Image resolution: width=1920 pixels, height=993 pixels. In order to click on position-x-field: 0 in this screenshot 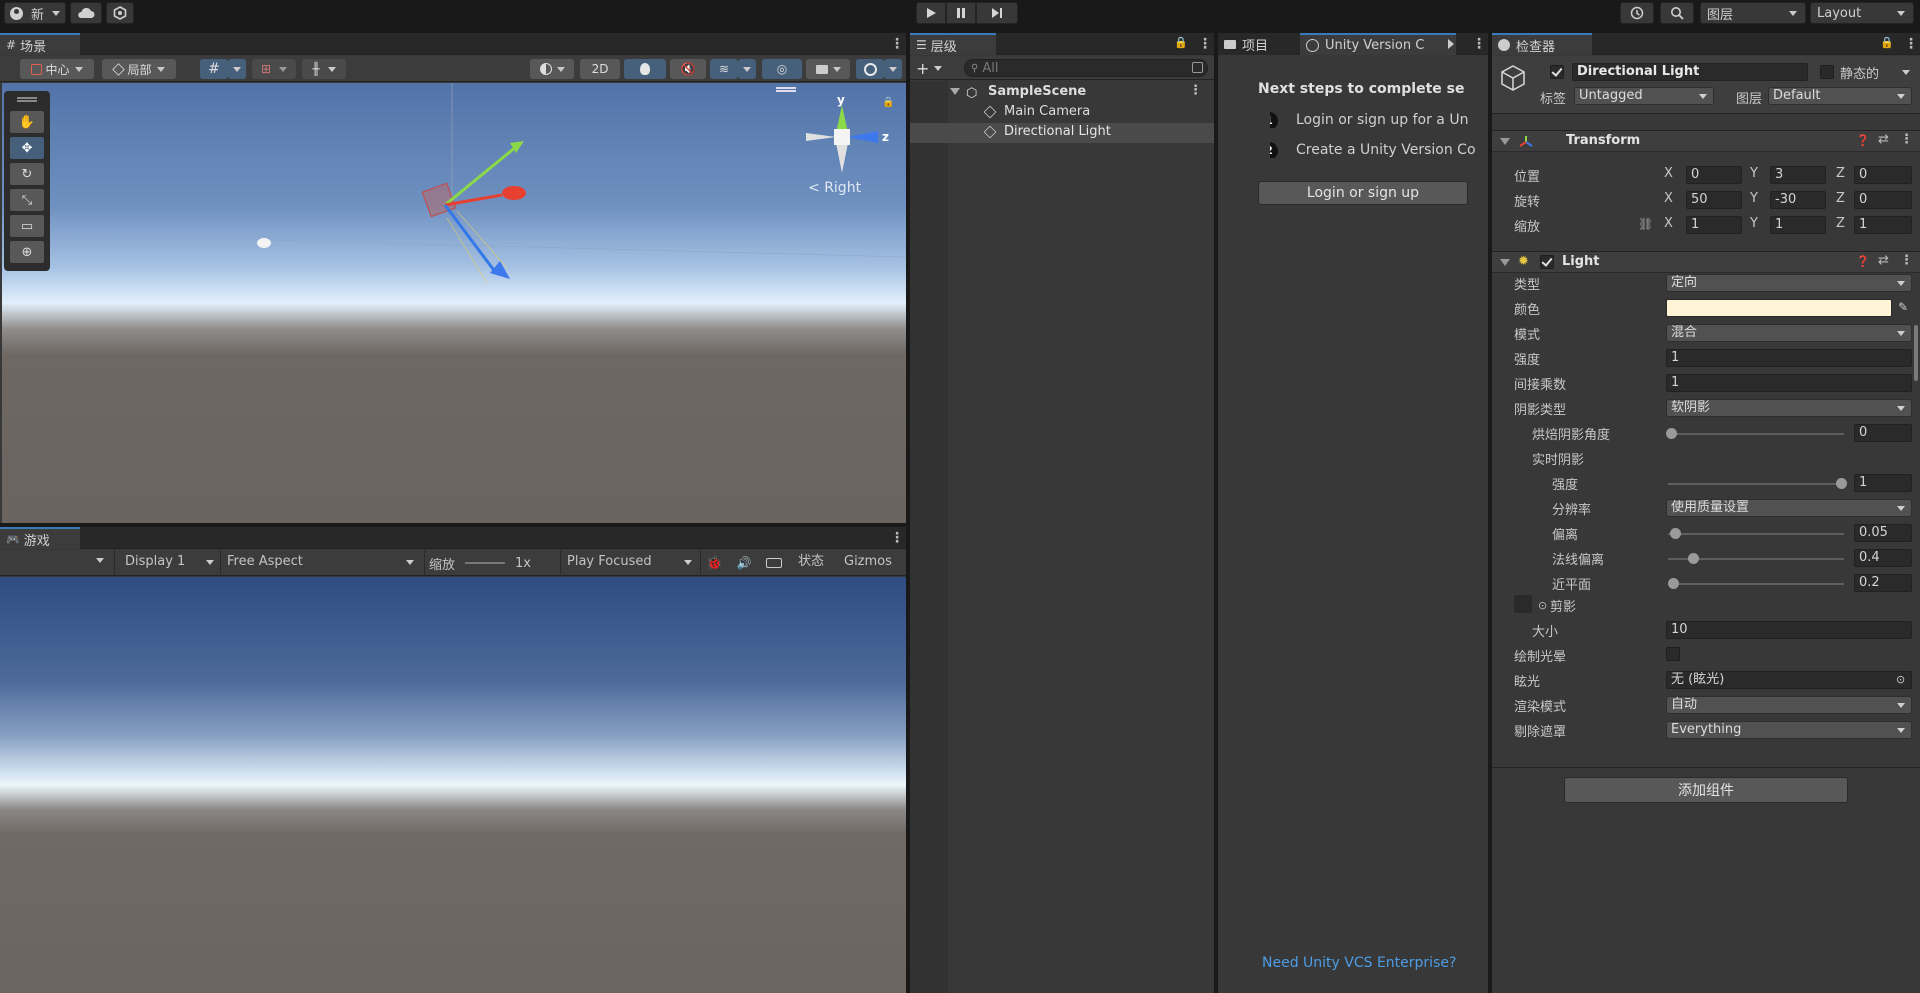, I will do `click(1714, 175)`.